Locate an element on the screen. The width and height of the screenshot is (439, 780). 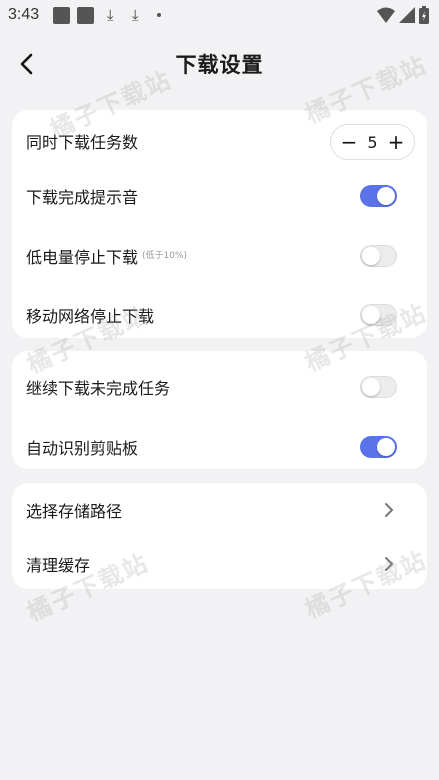
settings-card-tasks: 继续下载未完成任务 自动识别剪贴板 is located at coordinates (219, 410).